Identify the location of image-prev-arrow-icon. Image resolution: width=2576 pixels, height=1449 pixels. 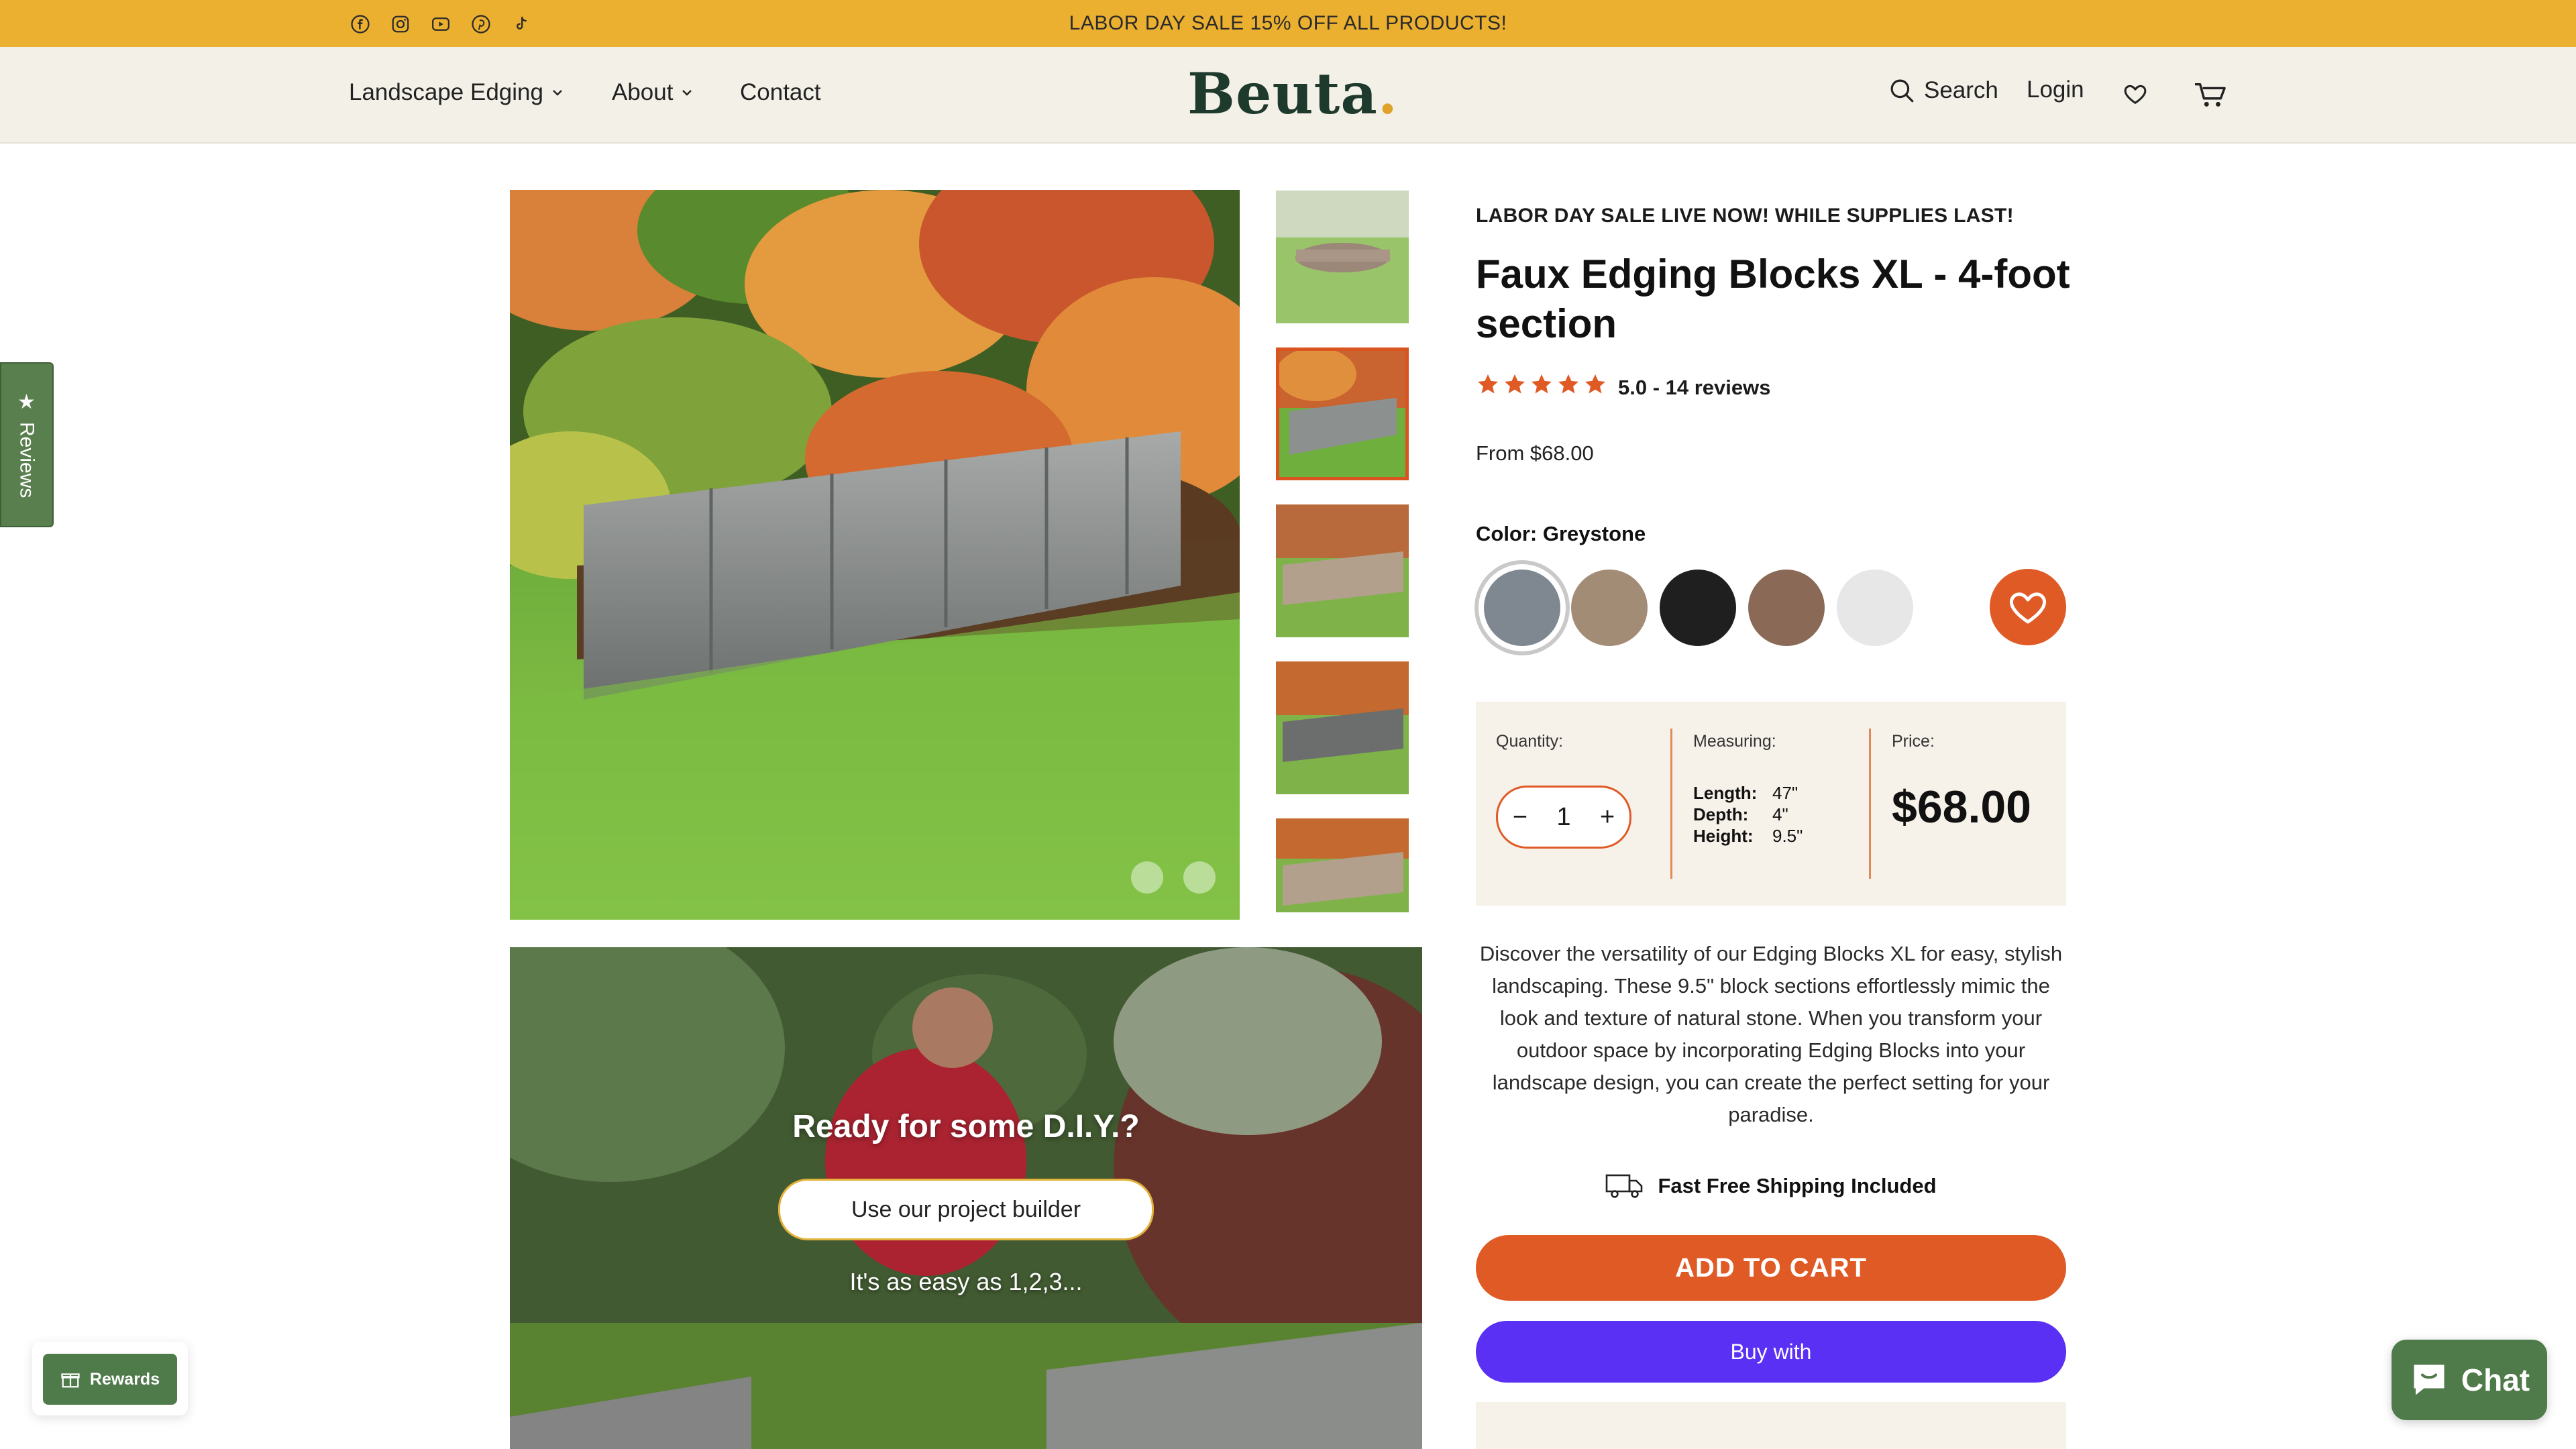
(1147, 877).